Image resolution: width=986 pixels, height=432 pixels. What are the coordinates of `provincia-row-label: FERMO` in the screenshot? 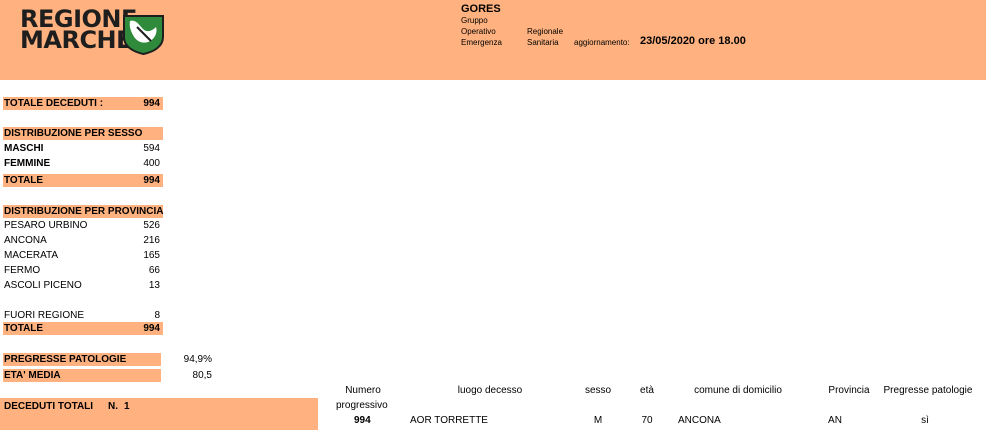 It's located at (22, 270).